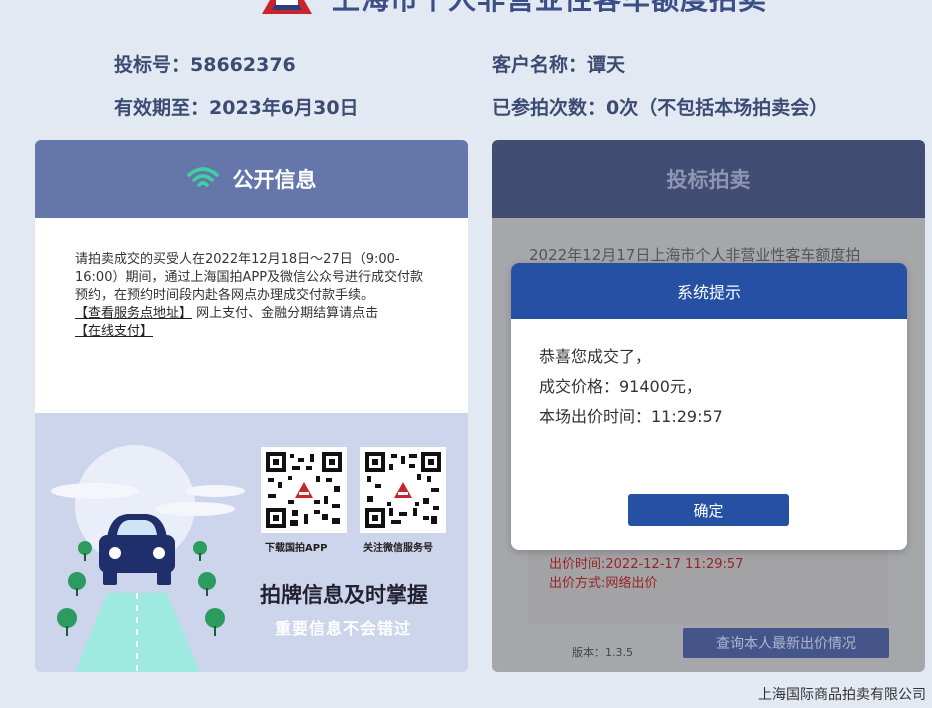 This screenshot has width=932, height=708. Describe the element at coordinates (274, 180) in the screenshot. I see `public-info-title: 公开信息` at that location.